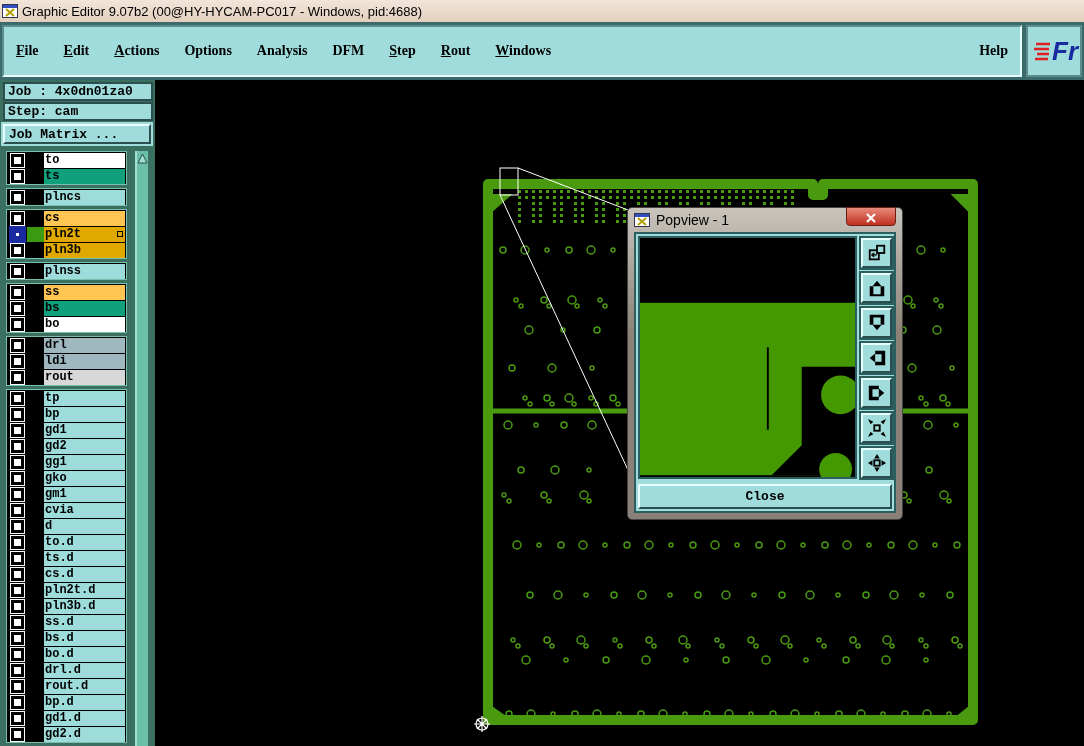 The width and height of the screenshot is (1084, 746). I want to click on layer-name: bs, so click(84, 308).